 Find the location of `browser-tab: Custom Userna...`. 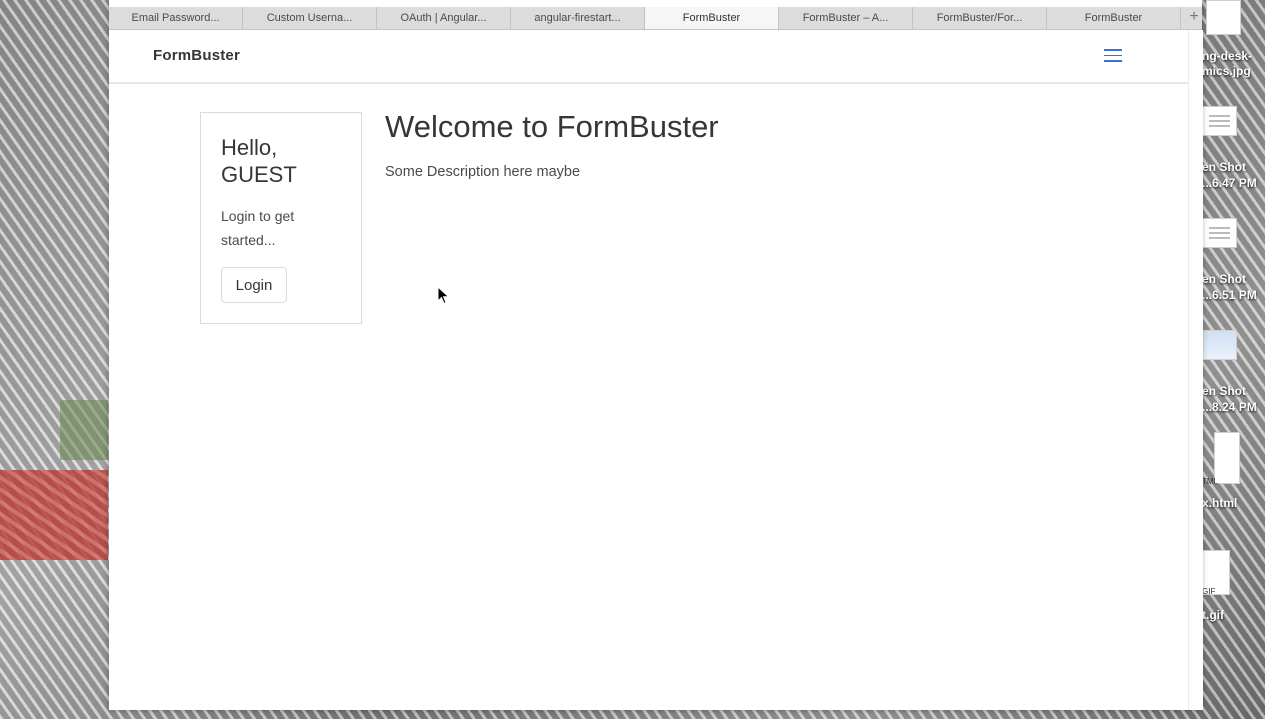

browser-tab: Custom Userna... is located at coordinates (310, 18).